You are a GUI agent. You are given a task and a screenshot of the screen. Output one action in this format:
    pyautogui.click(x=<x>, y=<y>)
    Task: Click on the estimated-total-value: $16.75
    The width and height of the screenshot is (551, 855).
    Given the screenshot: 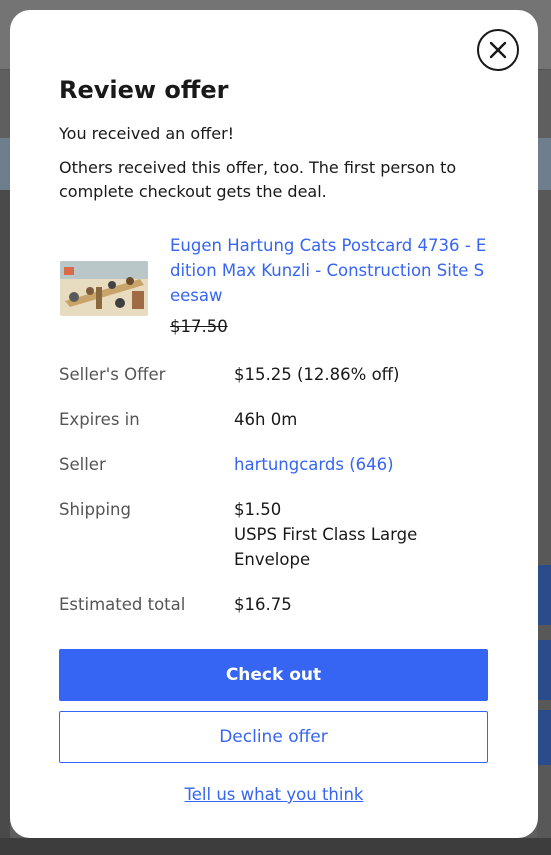 What is the action you would take?
    pyautogui.click(x=263, y=604)
    